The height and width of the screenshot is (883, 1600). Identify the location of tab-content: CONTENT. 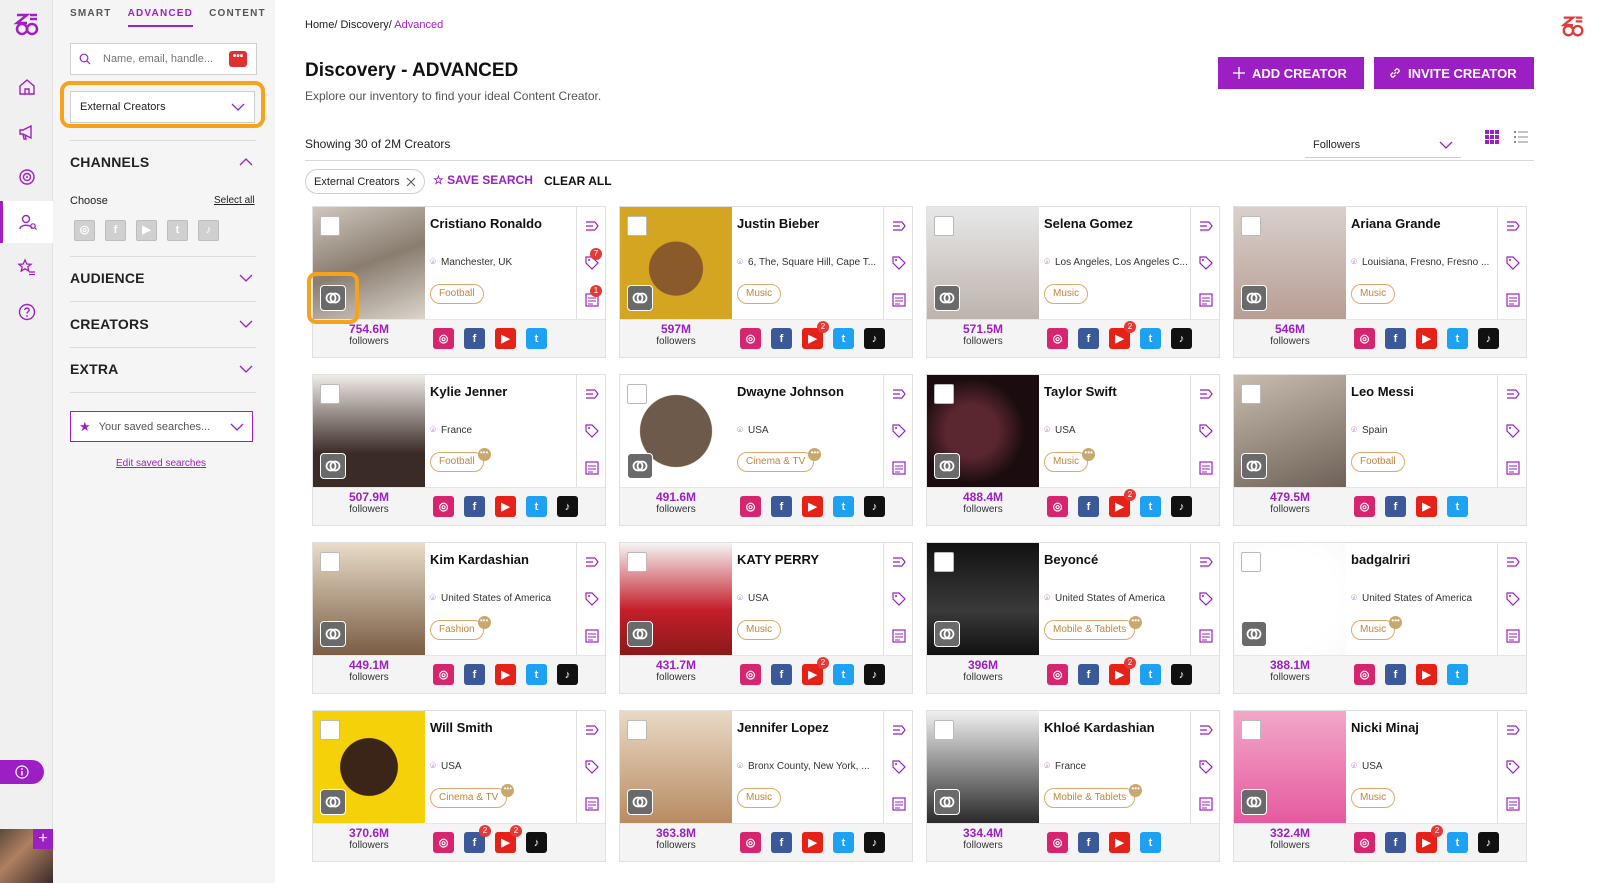
(237, 17).